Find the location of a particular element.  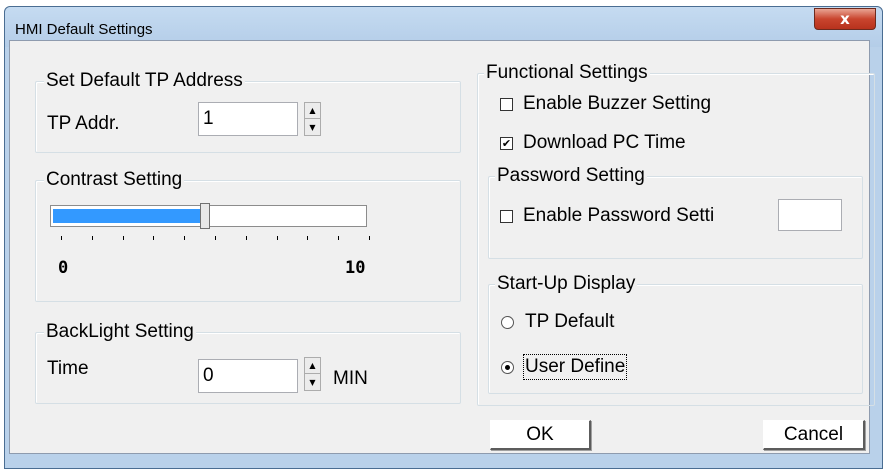

contrast-group: Contrast Setting is located at coordinates (248, 236).